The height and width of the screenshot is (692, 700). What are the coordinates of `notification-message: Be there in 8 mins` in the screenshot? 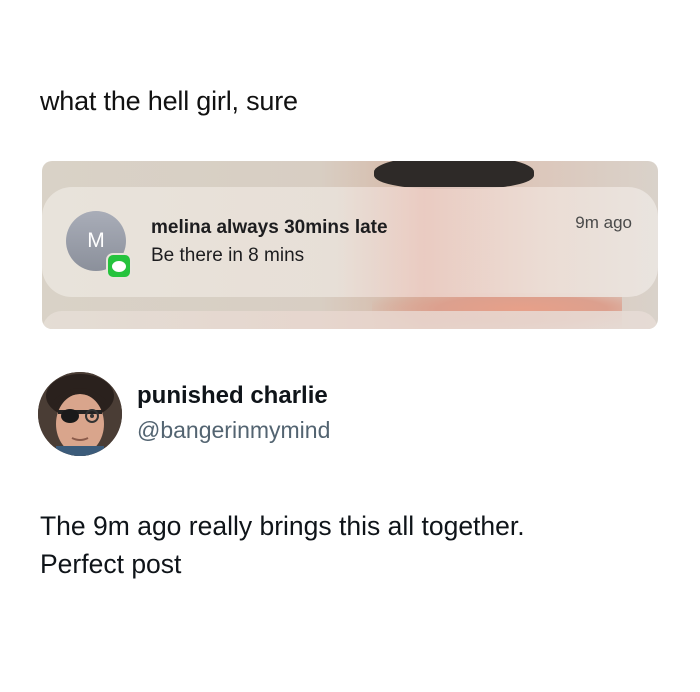 It's located at (228, 255).